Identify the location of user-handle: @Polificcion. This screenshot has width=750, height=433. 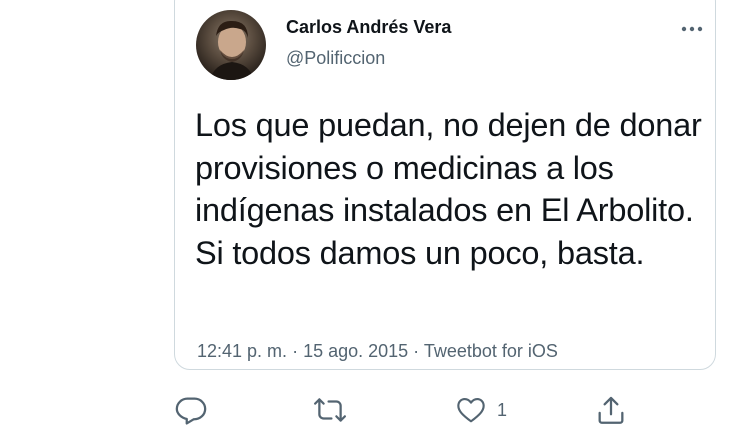
(335, 58).